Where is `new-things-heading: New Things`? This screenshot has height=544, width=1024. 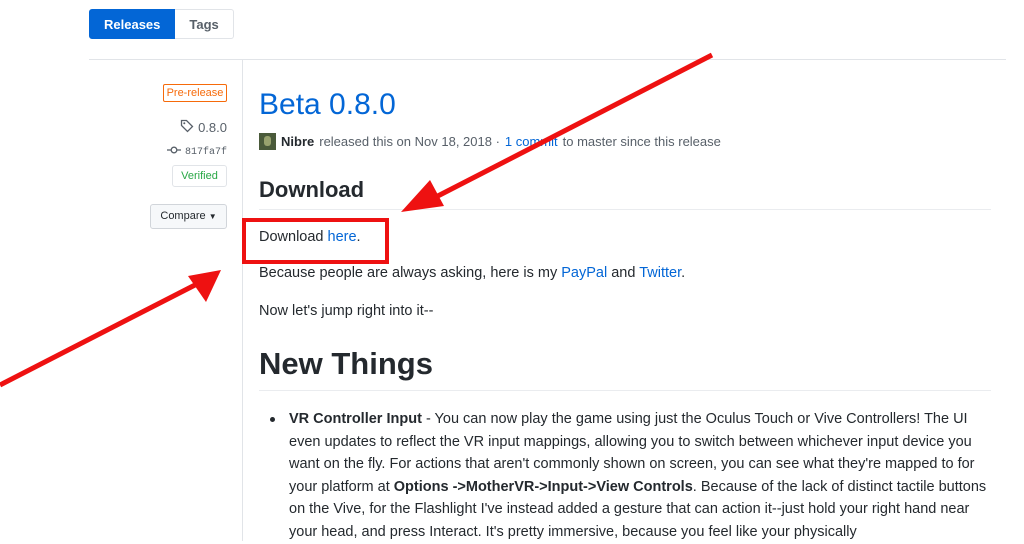
new-things-heading: New Things is located at coordinates (346, 363).